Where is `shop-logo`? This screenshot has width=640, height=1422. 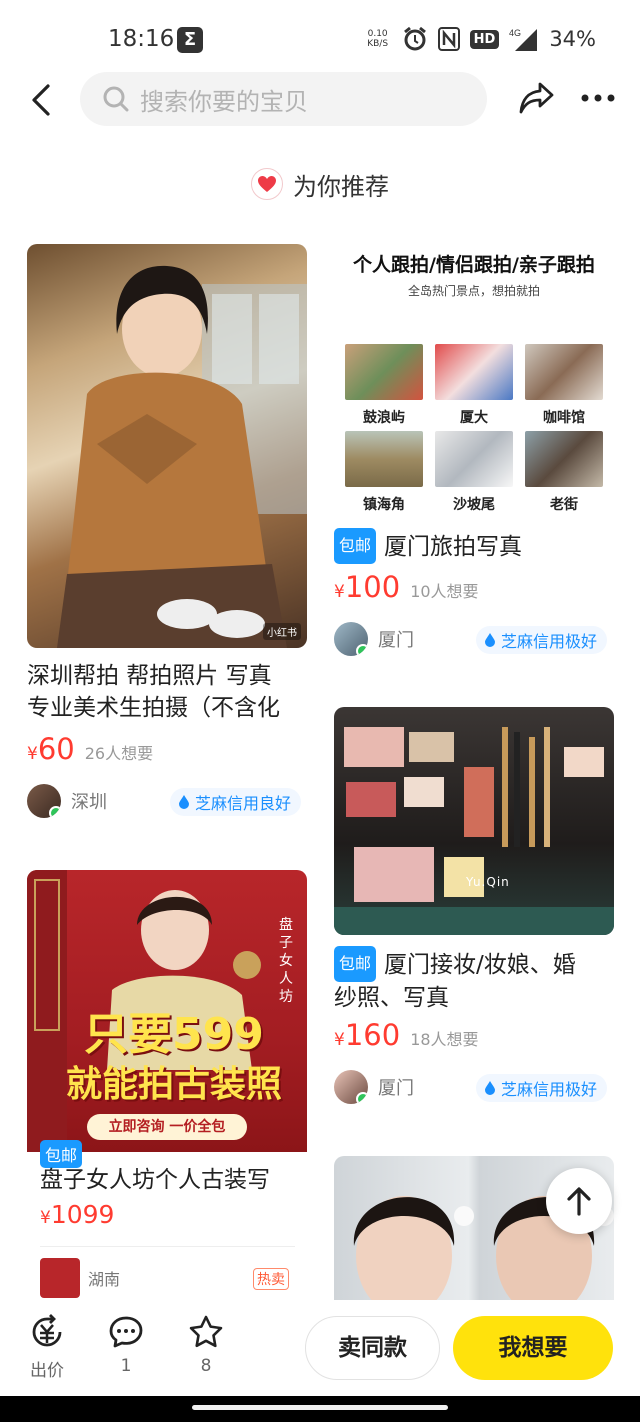
shop-logo is located at coordinates (60, 1278).